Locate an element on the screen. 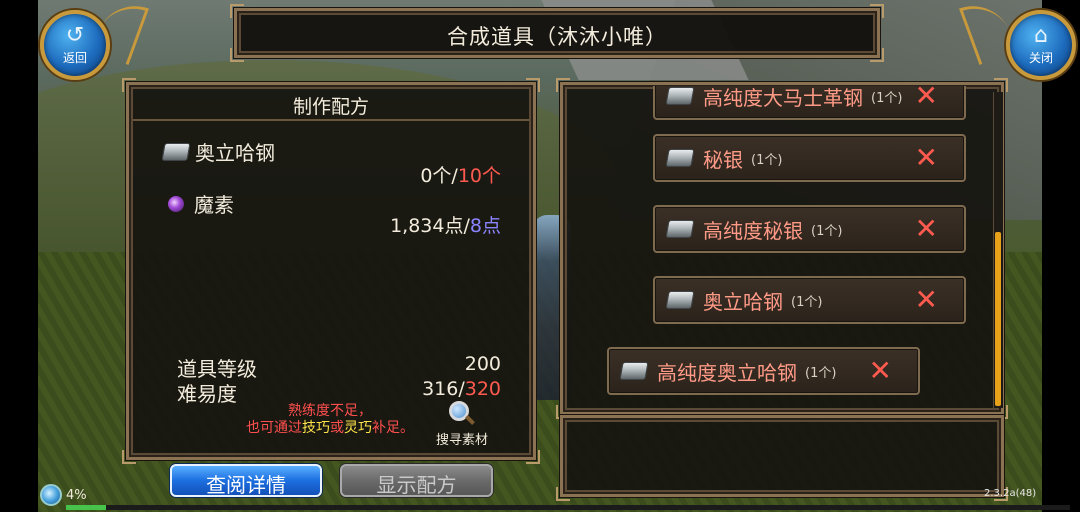 The image size is (1080, 512). item-name: 奥立哈钢 is located at coordinates (743, 301).